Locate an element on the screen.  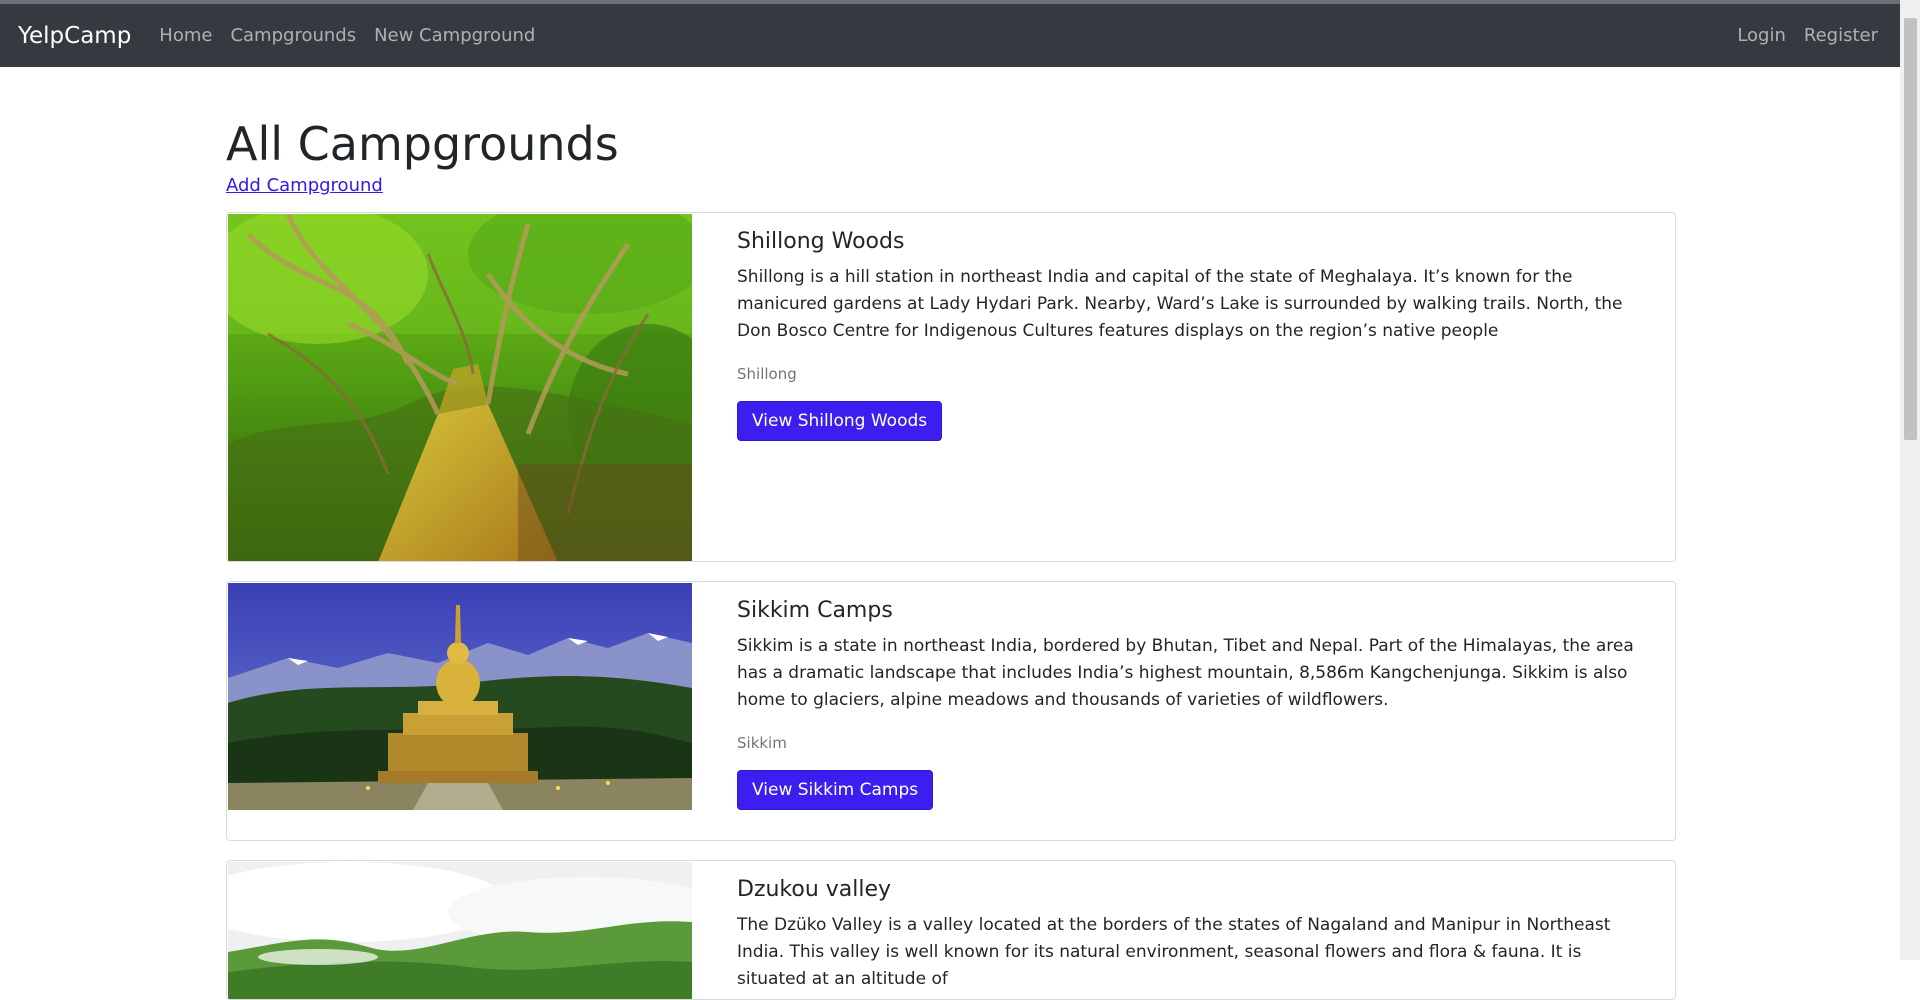
campground-image-dzukou is located at coordinates (460, 930).